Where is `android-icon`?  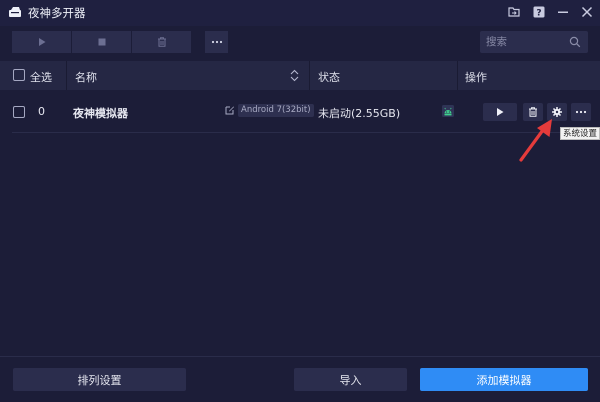
android-icon is located at coordinates (448, 111).